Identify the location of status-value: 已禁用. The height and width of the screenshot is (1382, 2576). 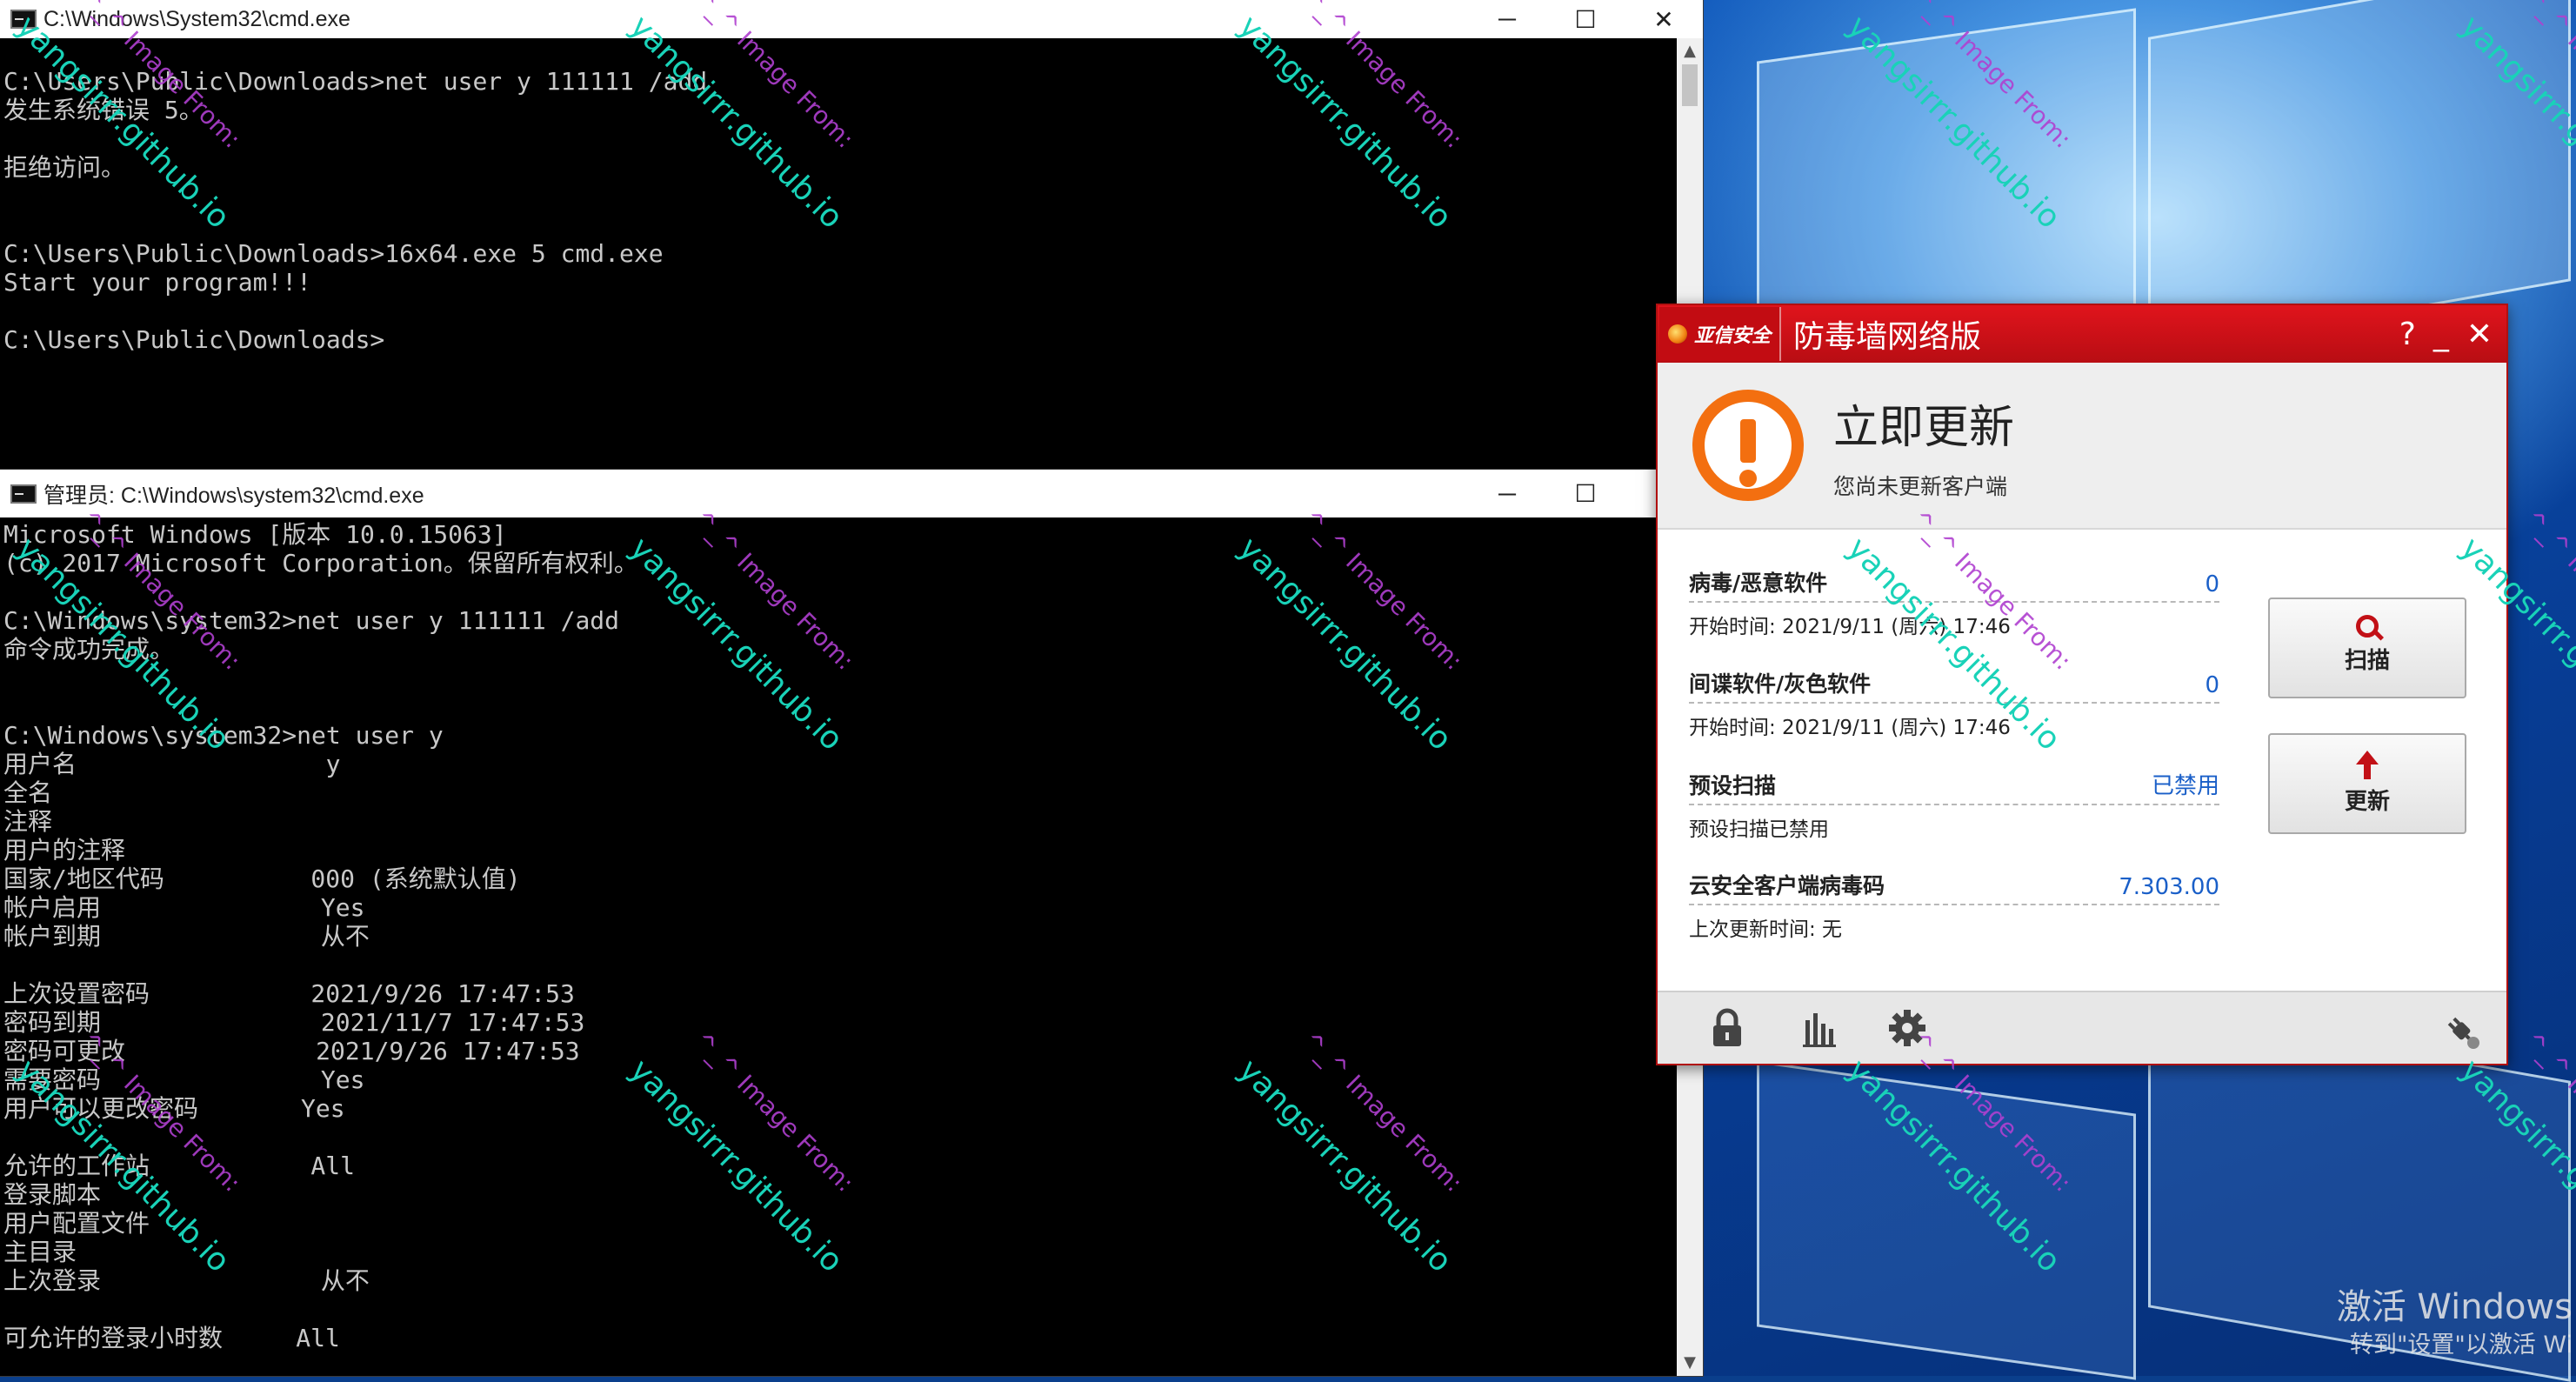
(2185, 784).